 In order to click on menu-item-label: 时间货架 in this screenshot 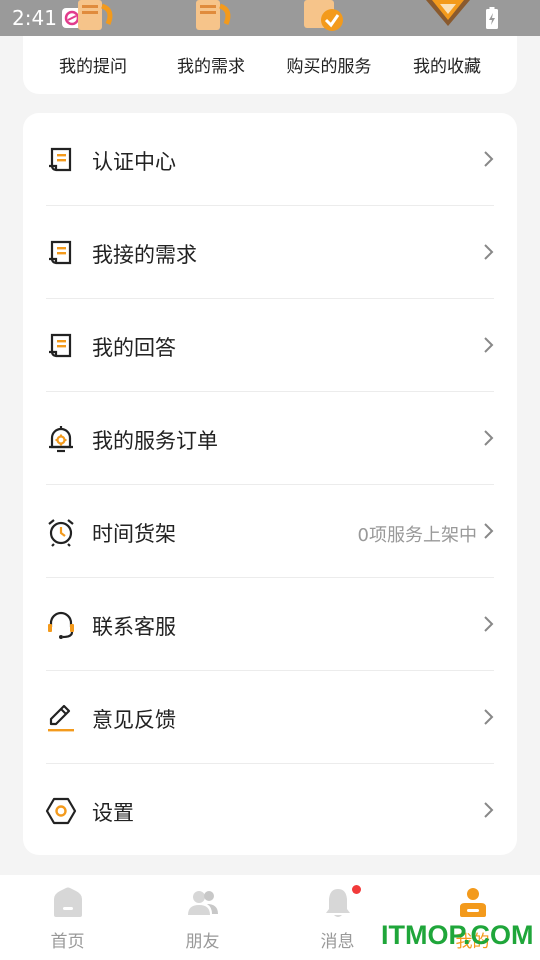, I will do `click(134, 534)`.